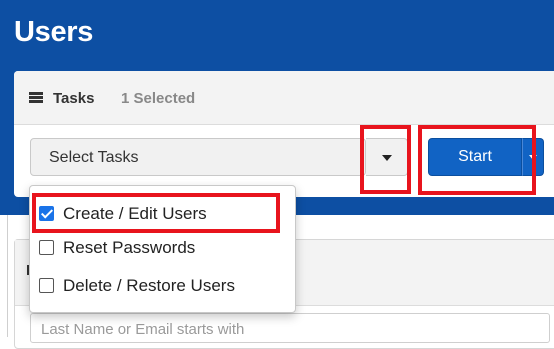 The width and height of the screenshot is (554, 349). What do you see at coordinates (158, 98) in the screenshot?
I see `tasks-selected-count: 1 Selected` at bounding box center [158, 98].